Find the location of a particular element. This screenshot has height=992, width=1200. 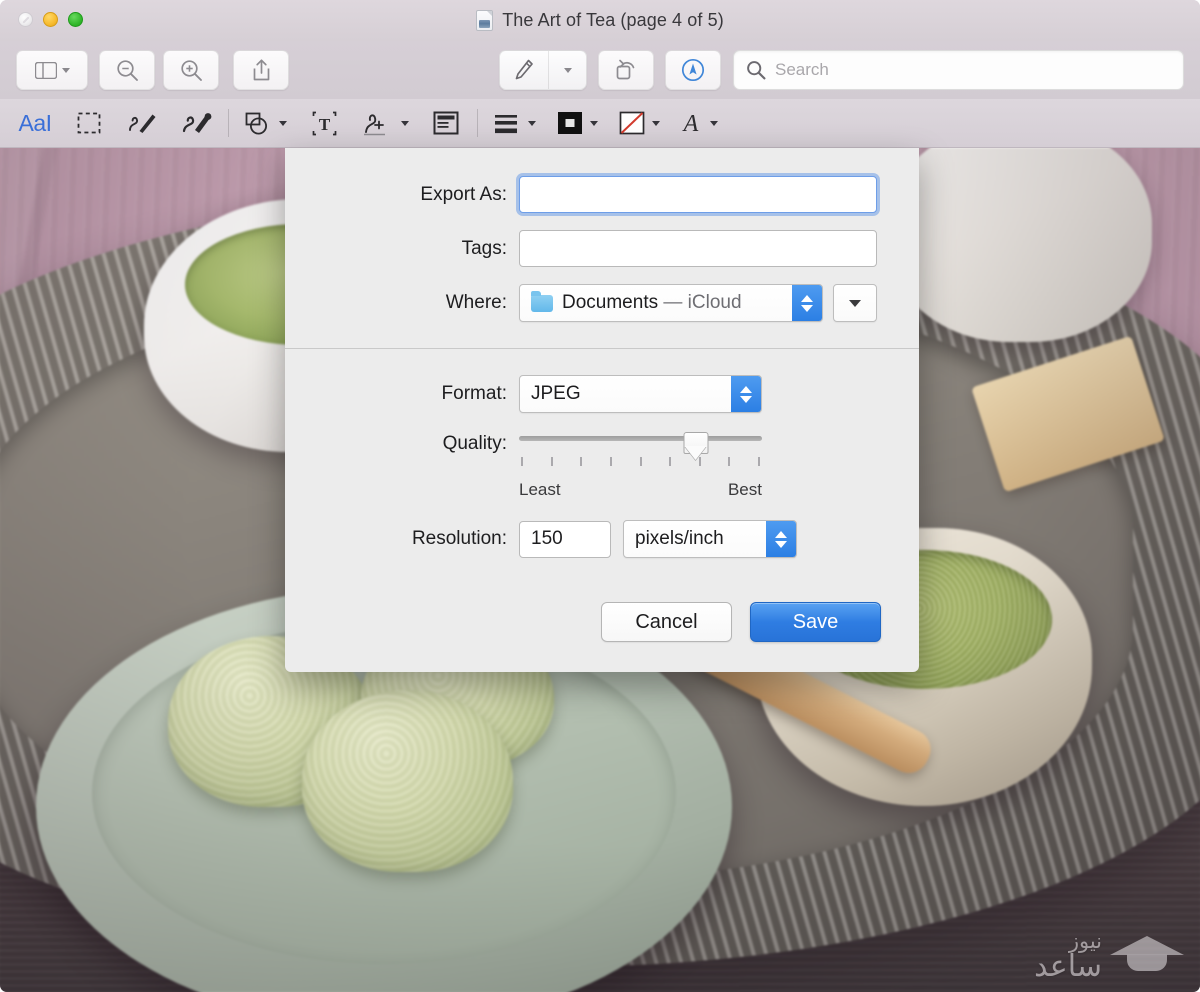

format-popup-button: JPEG is located at coordinates (640, 394).